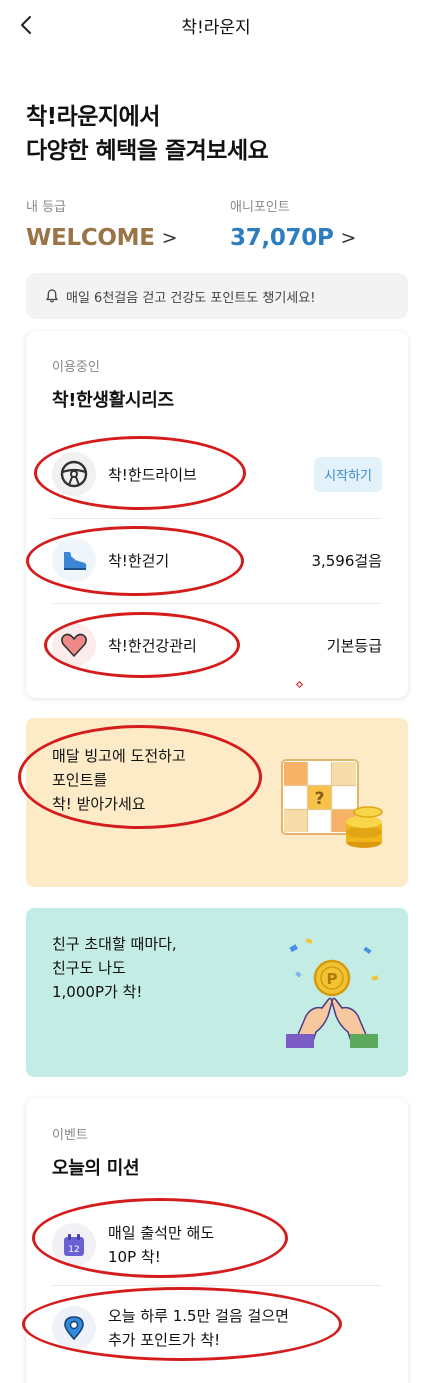 This screenshot has height=1383, width=432. What do you see at coordinates (80, 780) in the screenshot?
I see `bingo-line-2: 포인트를` at bounding box center [80, 780].